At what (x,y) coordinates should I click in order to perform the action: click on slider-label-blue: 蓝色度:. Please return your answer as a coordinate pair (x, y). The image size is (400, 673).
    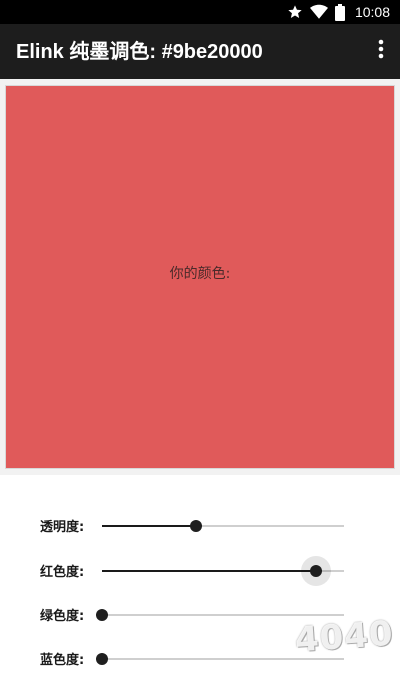
    Looking at the image, I should click on (62, 658).